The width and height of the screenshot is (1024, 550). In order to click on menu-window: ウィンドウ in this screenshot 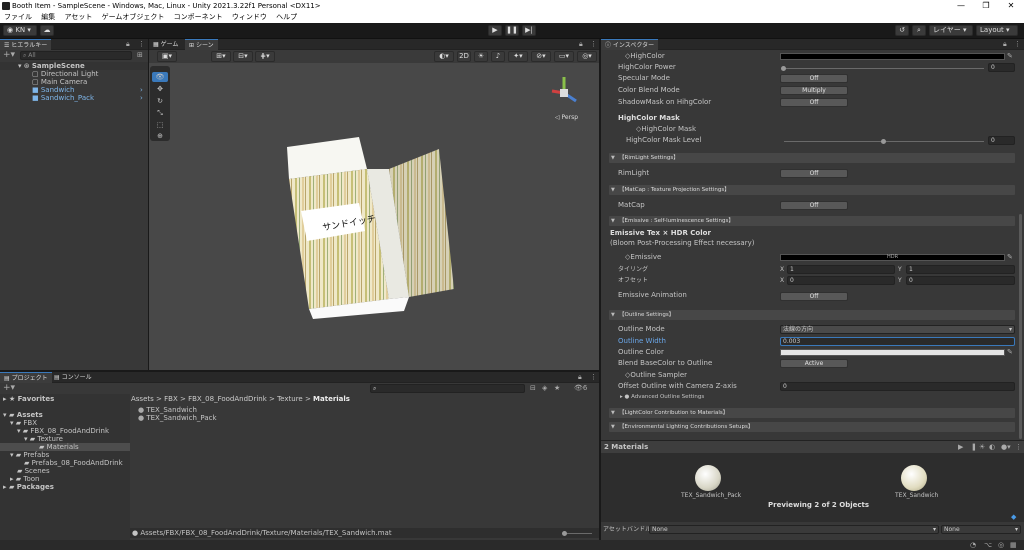, I will do `click(249, 17)`.